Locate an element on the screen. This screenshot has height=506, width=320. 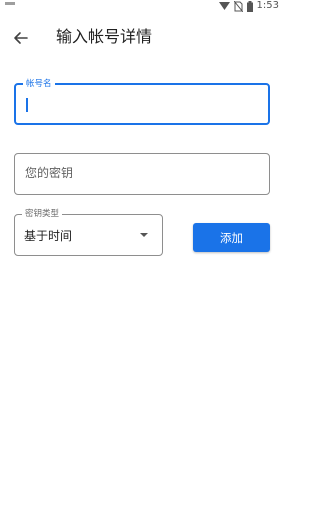
key-type-select: 密钥类型 基于时间 is located at coordinates (88, 232).